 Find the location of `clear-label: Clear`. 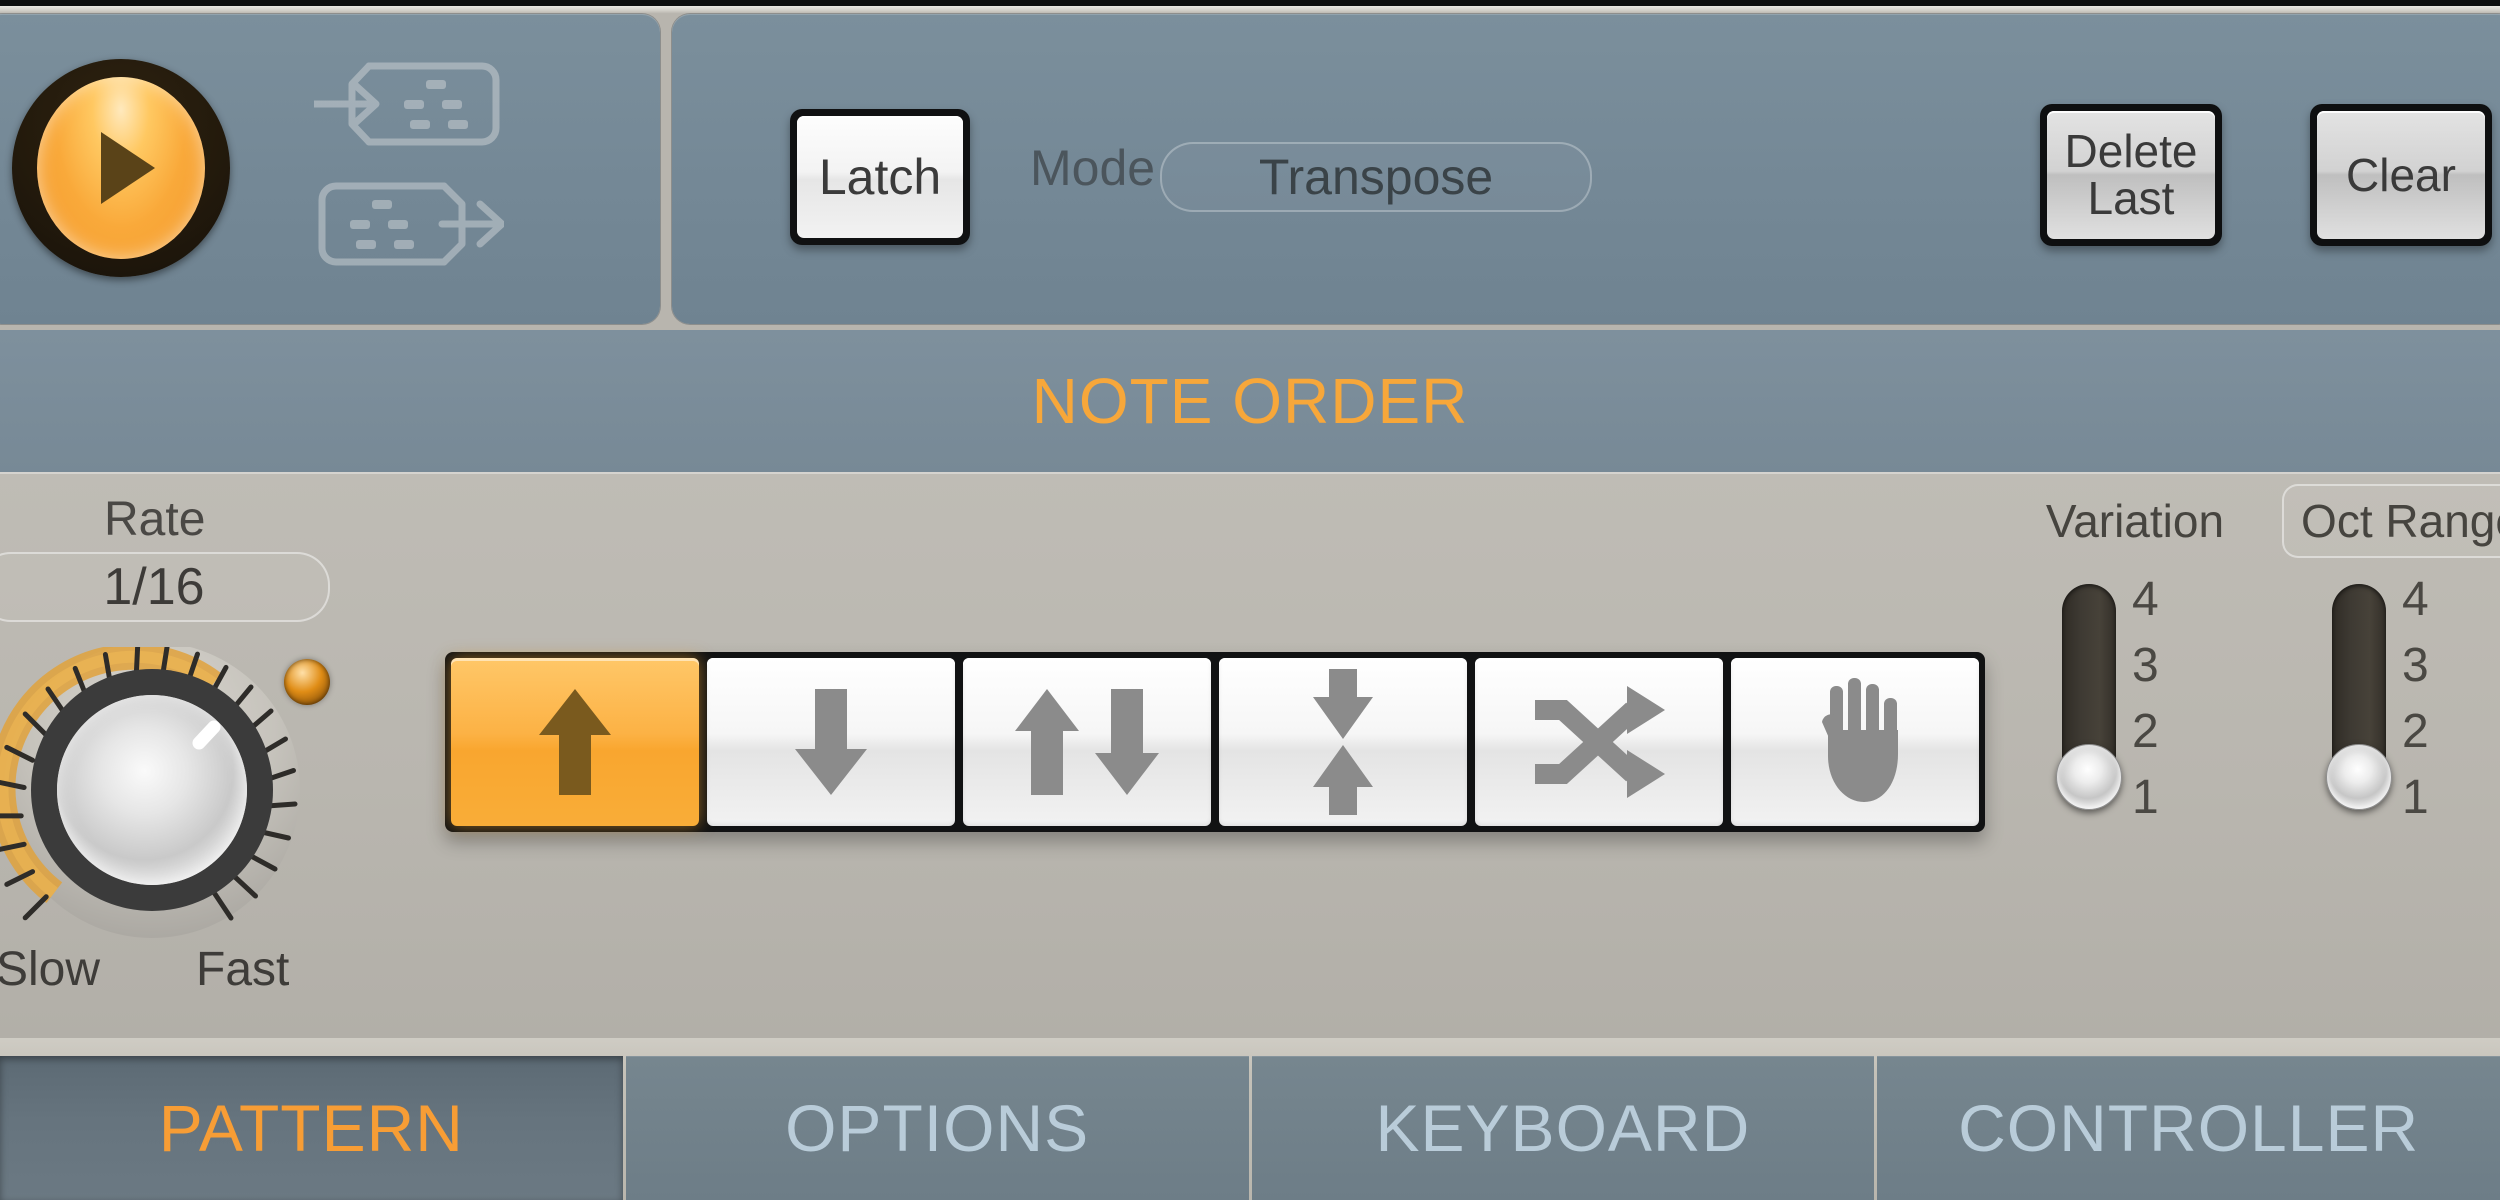

clear-label: Clear is located at coordinates (2401, 174).